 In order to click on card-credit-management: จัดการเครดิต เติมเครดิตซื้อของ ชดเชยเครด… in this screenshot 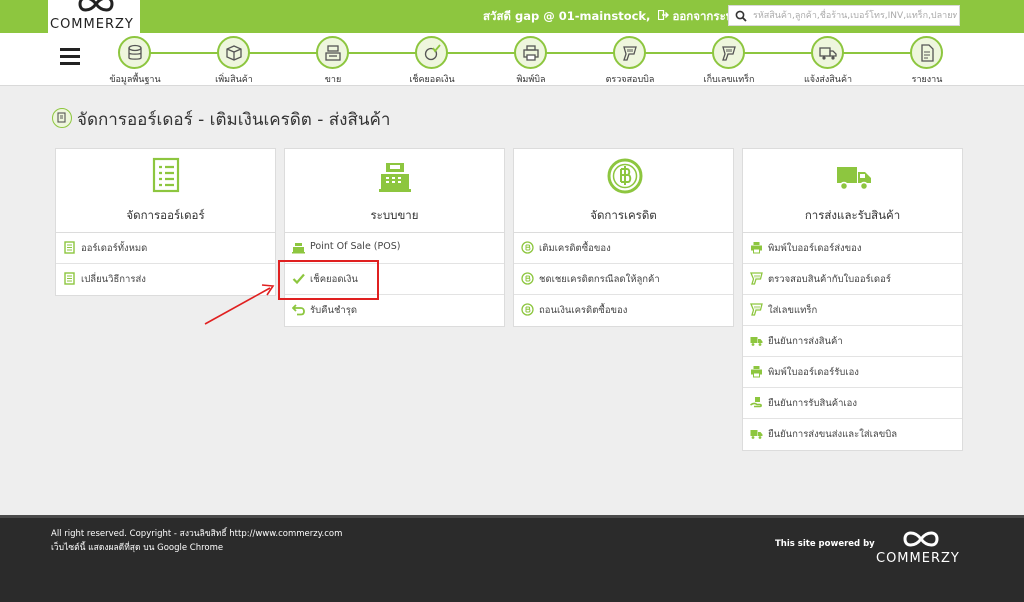, I will do `click(623, 237)`.